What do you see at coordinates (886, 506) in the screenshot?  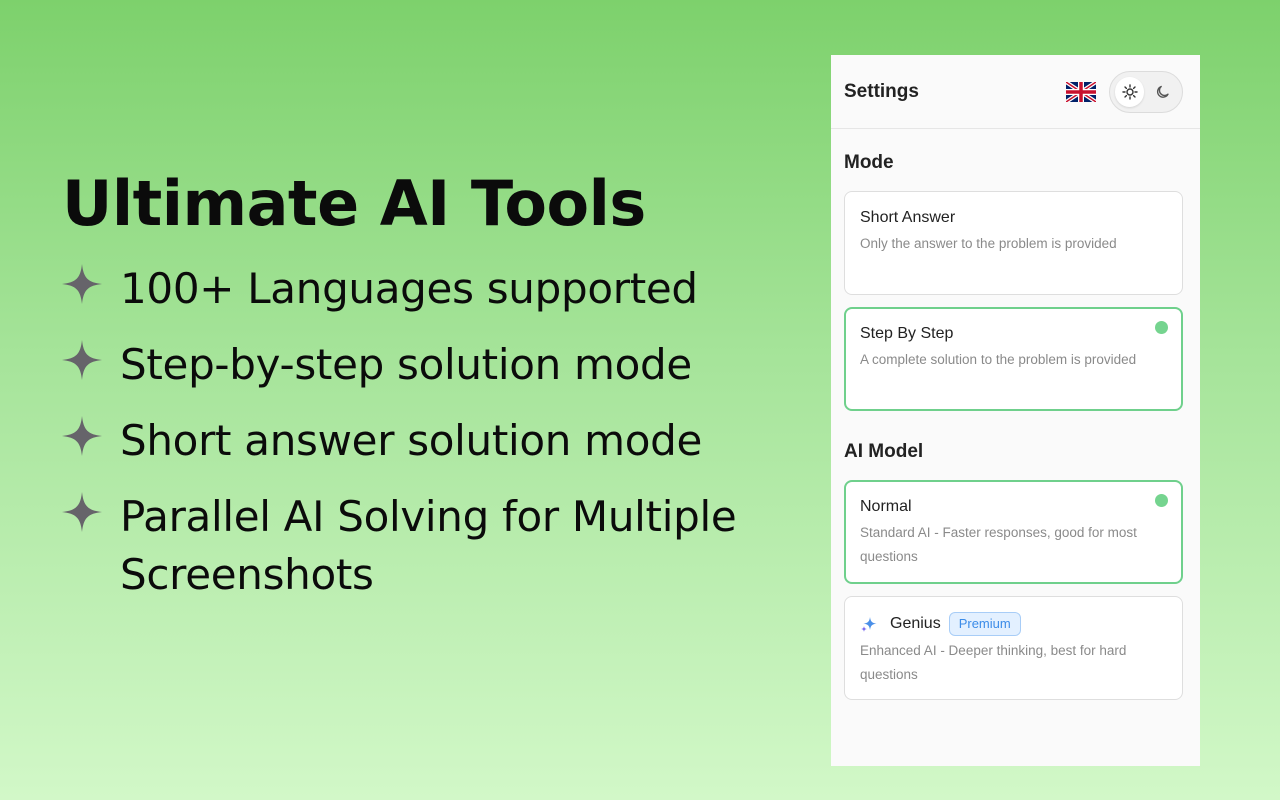 I see `option-title: Normal` at bounding box center [886, 506].